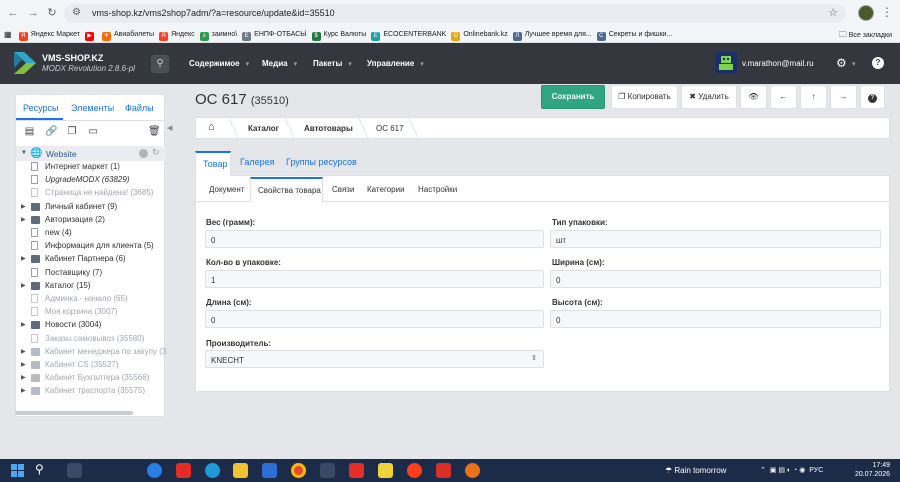 This screenshot has height=482, width=900. What do you see at coordinates (328, 128) in the screenshot?
I see `breadcrumb-item: Автотовары` at bounding box center [328, 128].